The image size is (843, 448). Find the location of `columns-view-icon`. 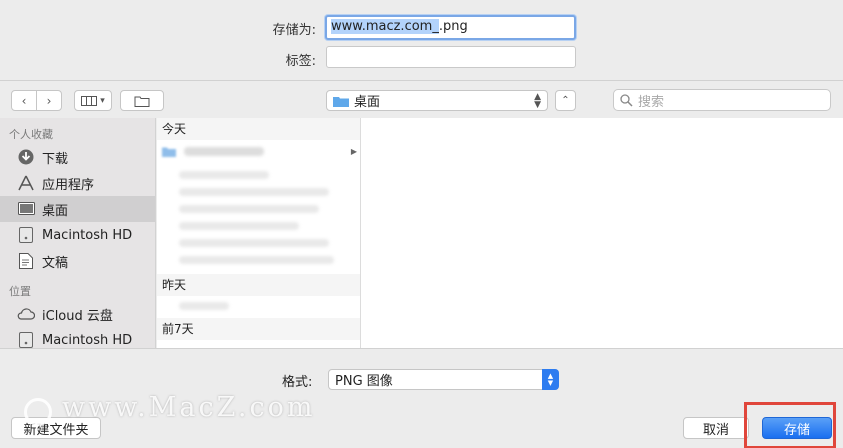

columns-view-icon is located at coordinates (89, 100).